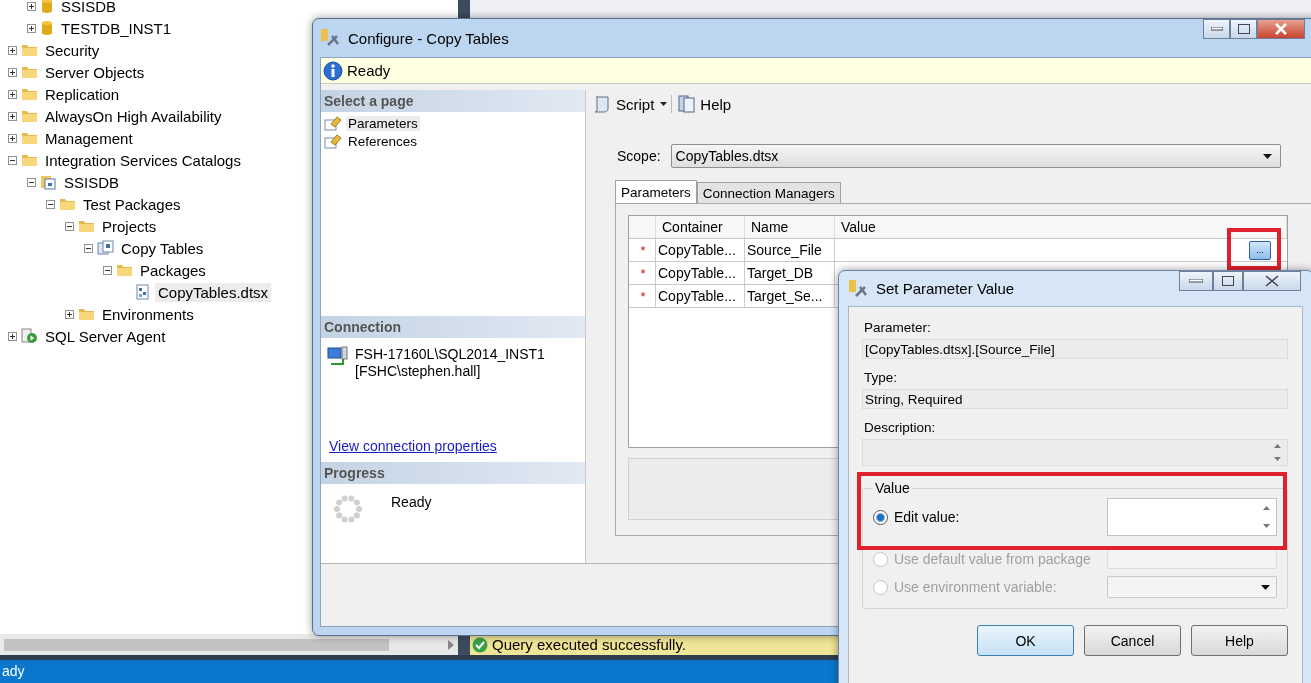 Image resolution: width=1311 pixels, height=683 pixels. I want to click on dialog-title: Set Parameter Value, so click(945, 288).